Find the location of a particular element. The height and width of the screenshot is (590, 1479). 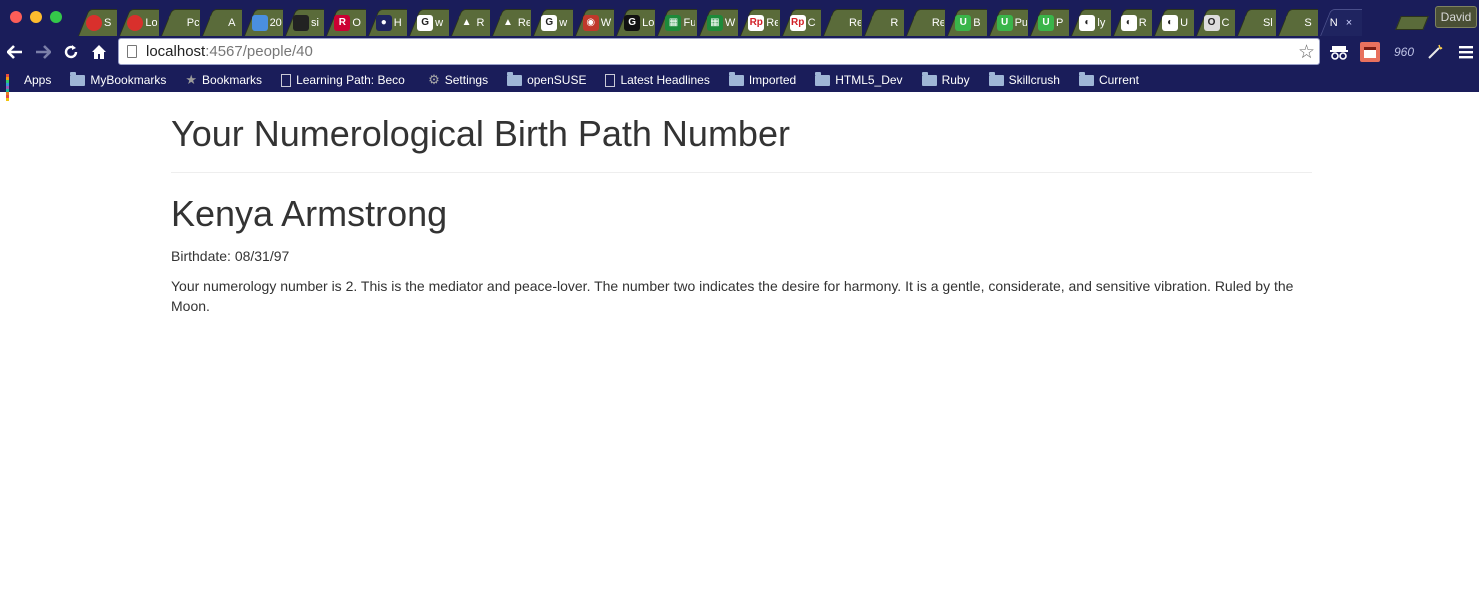

forward-button is located at coordinates (43, 52).